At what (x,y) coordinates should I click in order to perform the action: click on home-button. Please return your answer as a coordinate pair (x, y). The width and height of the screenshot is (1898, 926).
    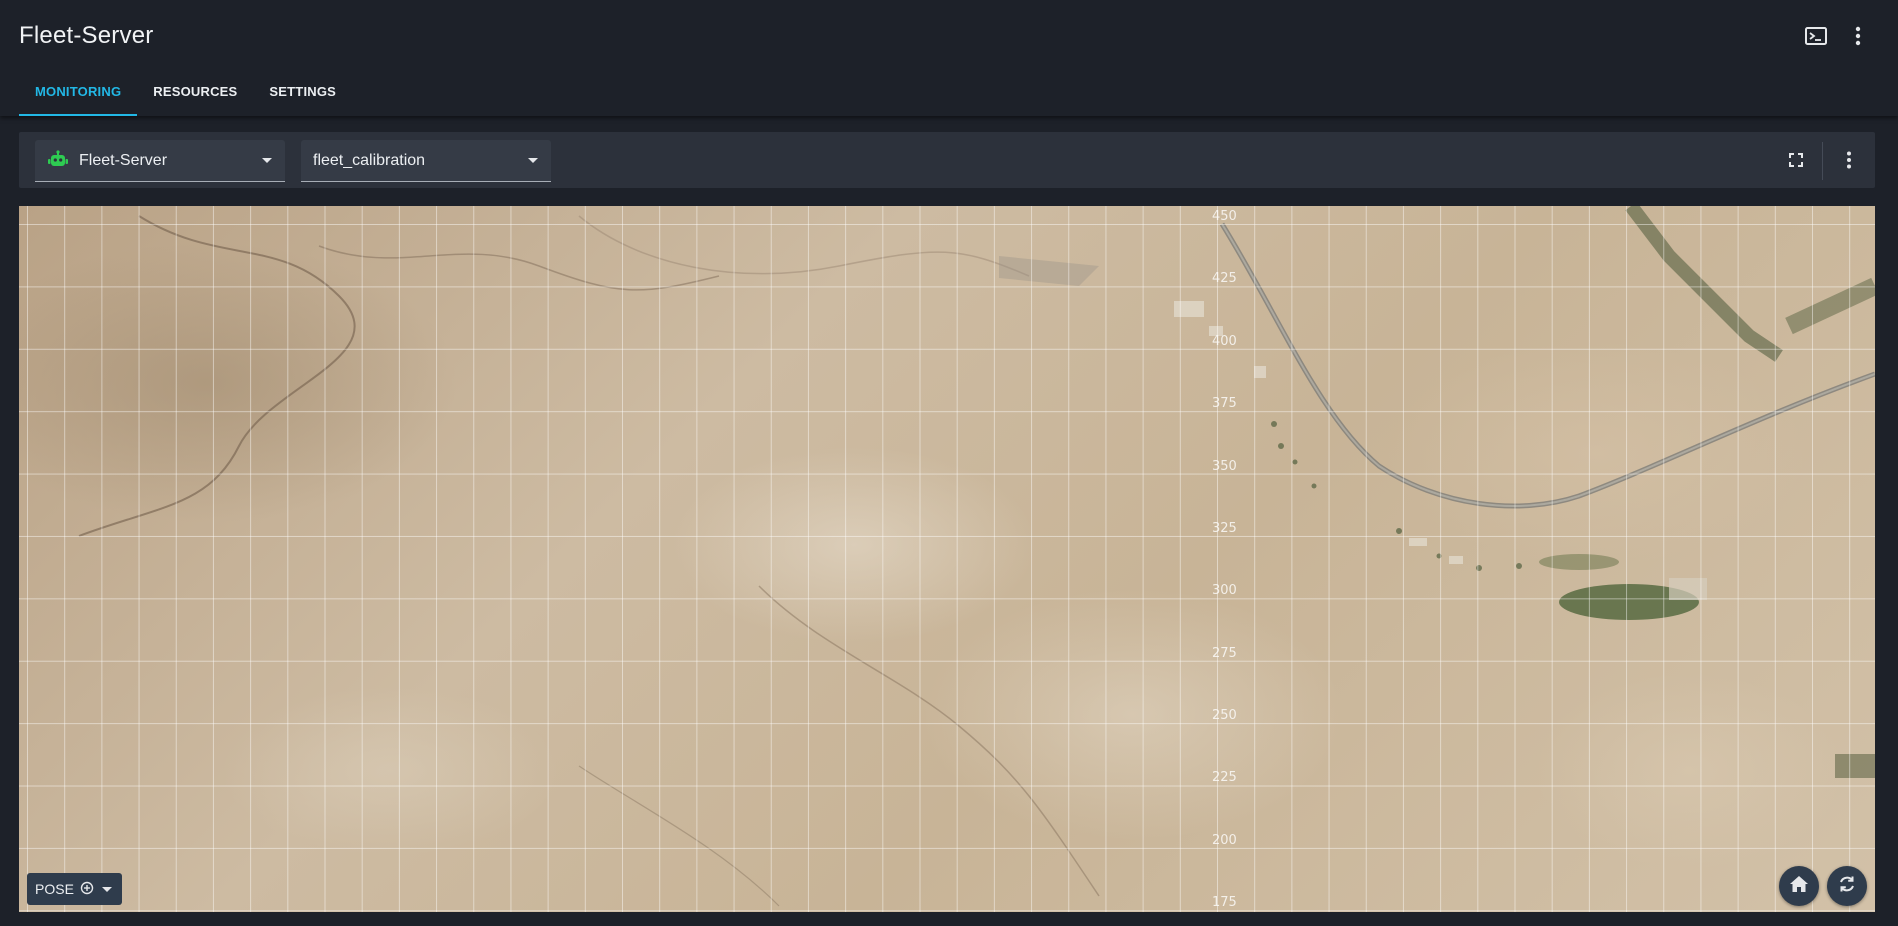
    Looking at the image, I should click on (1799, 886).